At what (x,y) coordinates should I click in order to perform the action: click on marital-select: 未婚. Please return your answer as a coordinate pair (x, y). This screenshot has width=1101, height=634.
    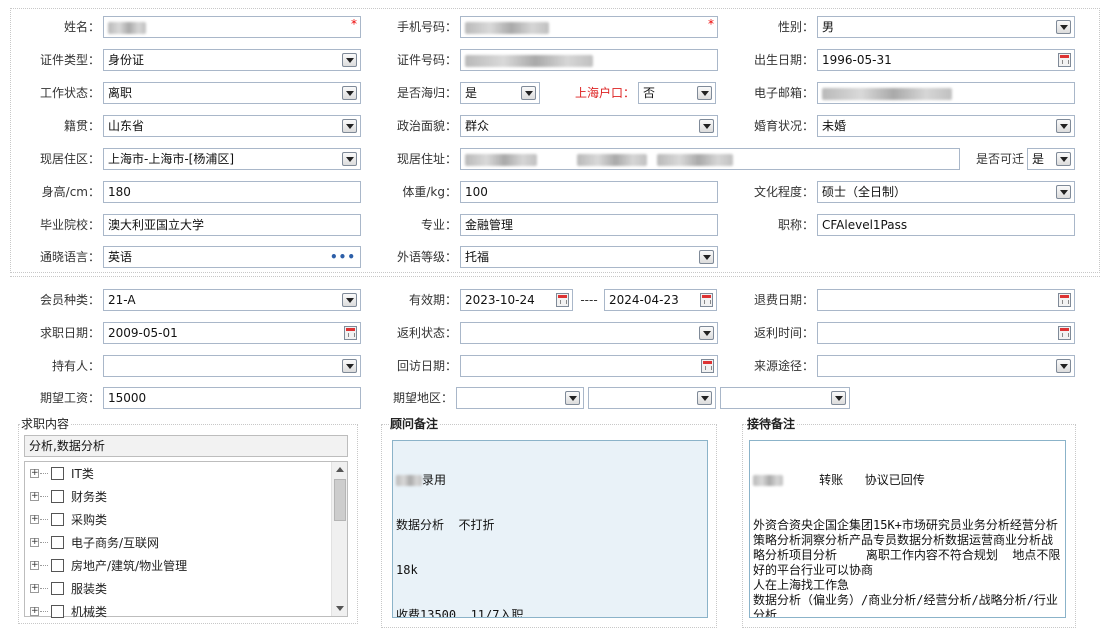
    Looking at the image, I should click on (946, 126).